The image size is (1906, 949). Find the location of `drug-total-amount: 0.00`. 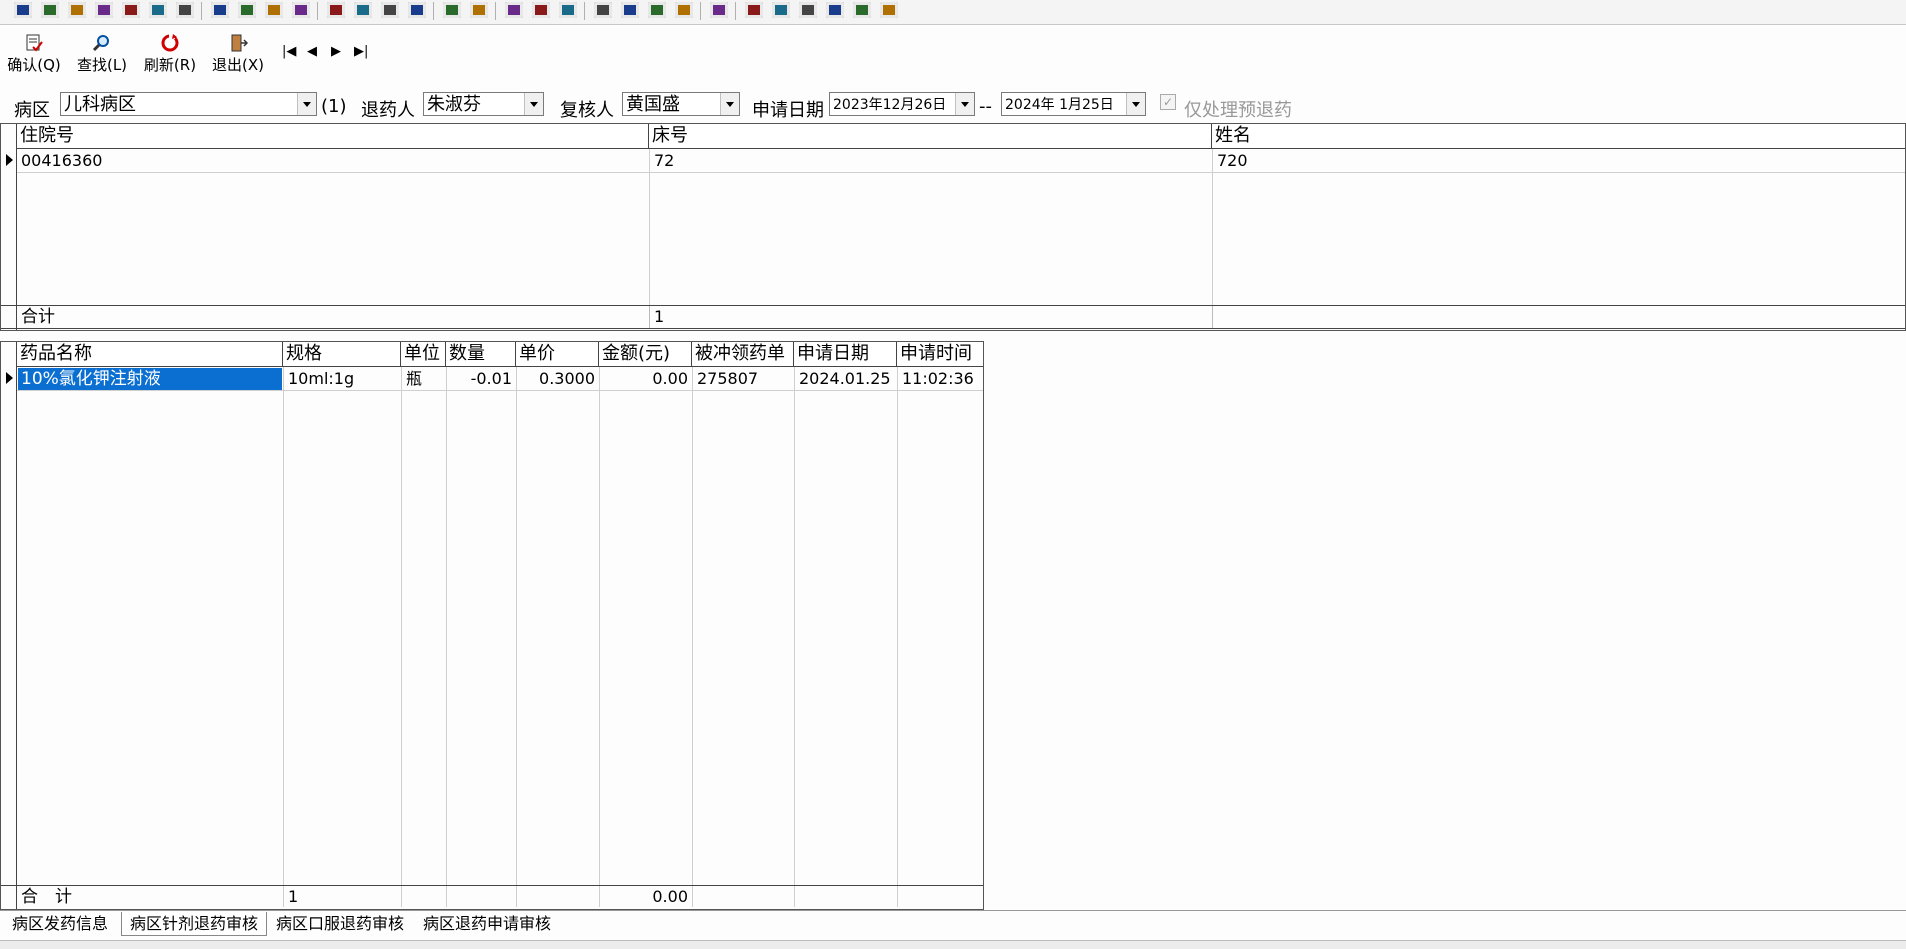

drug-total-amount: 0.00 is located at coordinates (670, 896).